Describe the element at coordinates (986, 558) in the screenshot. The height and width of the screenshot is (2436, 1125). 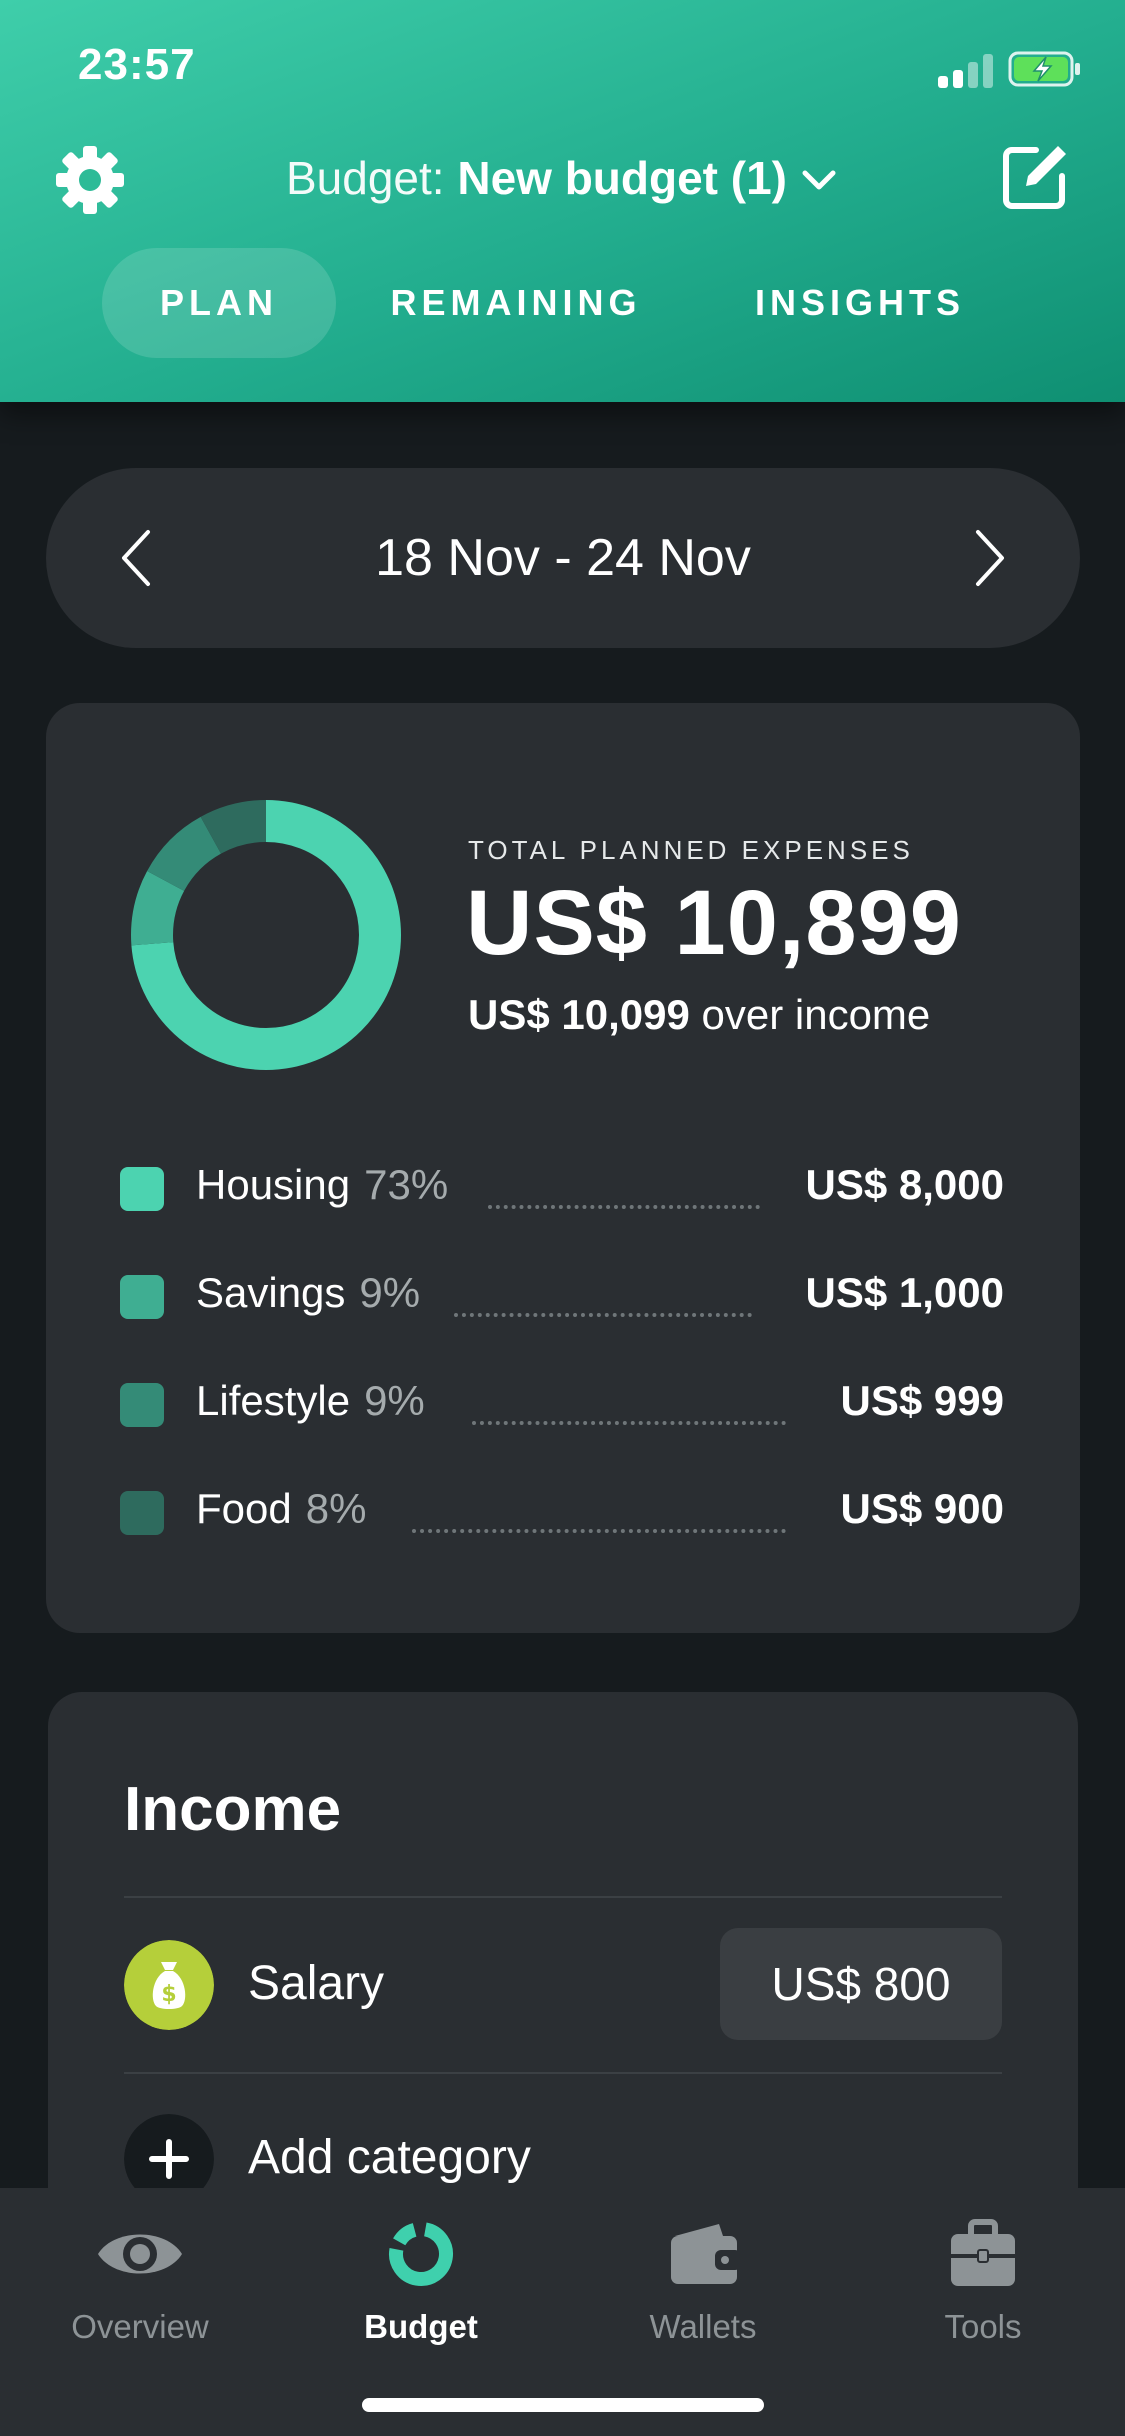
I see `next-period-chevron-icon` at that location.